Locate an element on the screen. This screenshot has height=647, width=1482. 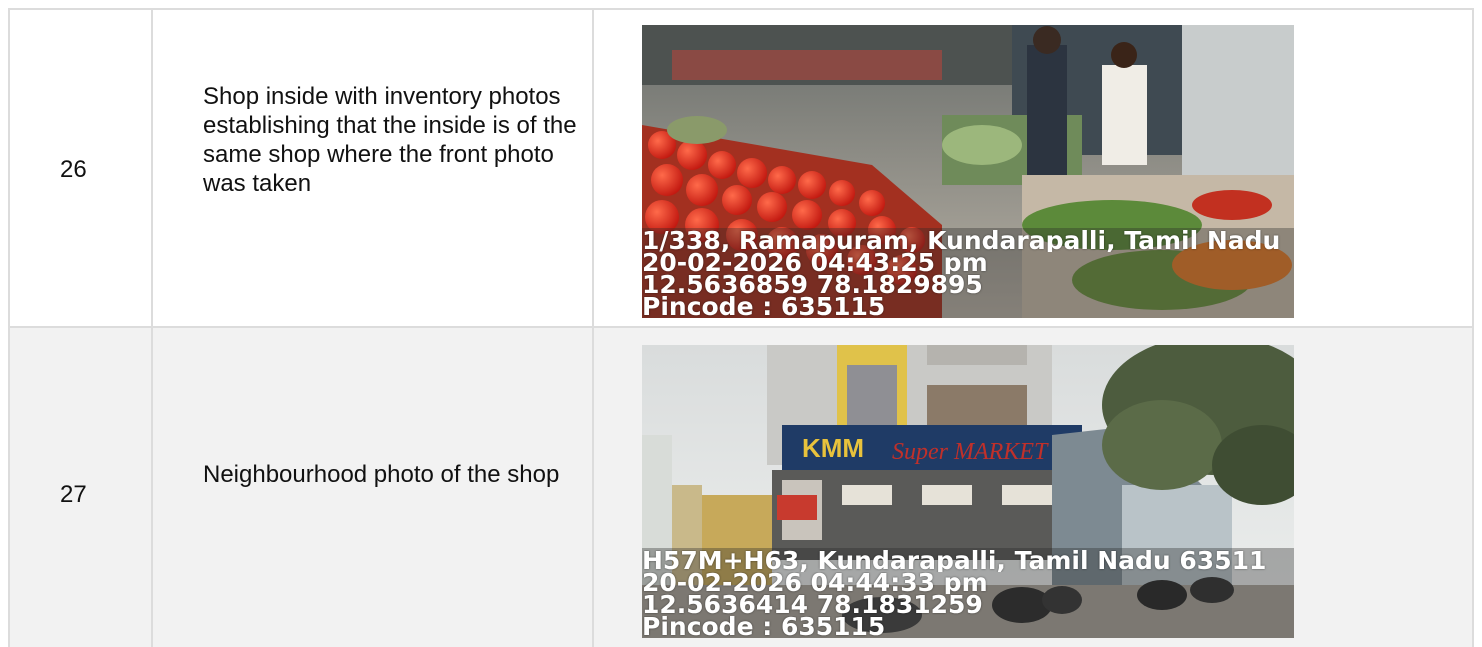
geotag-coordinates: 12.5636414 78.1831259 is located at coordinates (812, 605).